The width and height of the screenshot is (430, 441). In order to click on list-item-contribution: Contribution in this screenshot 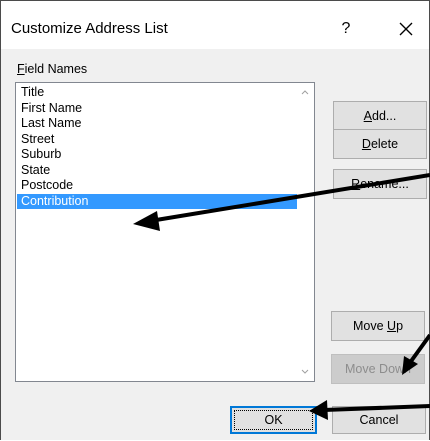, I will do `click(158, 201)`.